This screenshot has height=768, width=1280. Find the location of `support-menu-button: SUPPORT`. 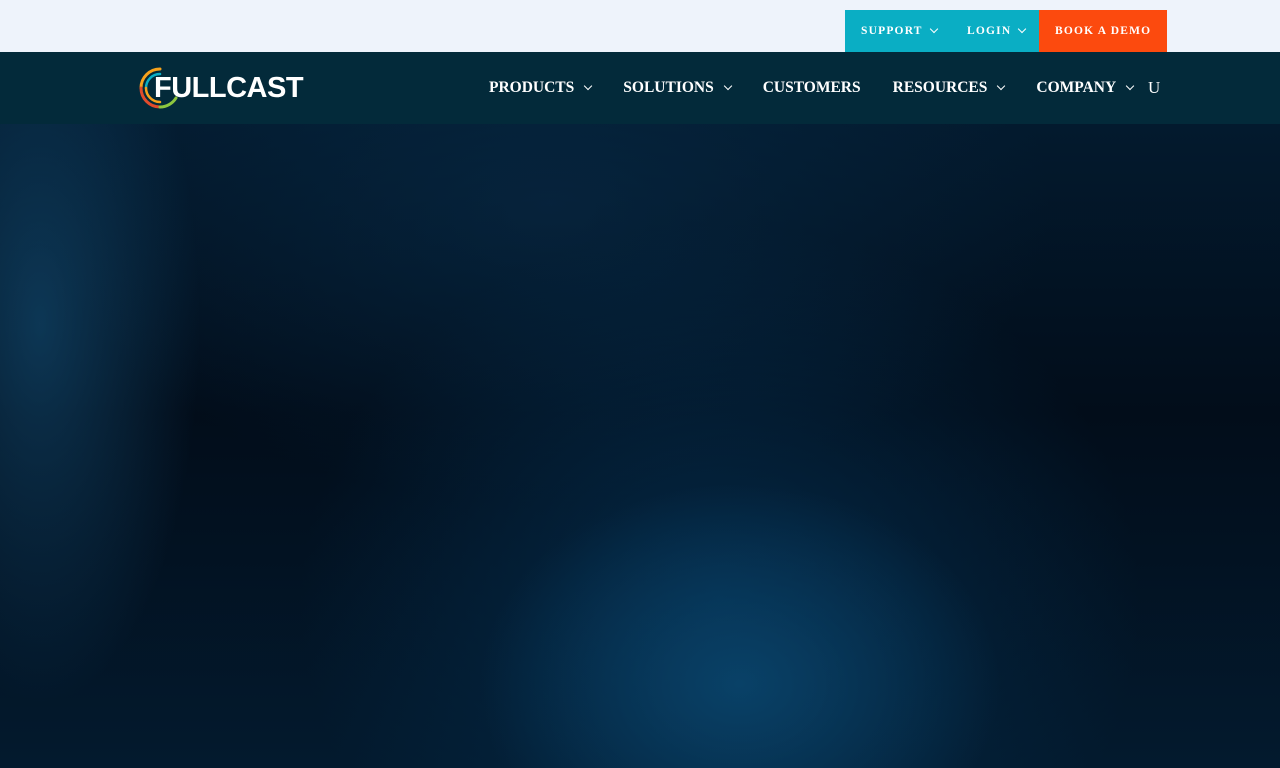

support-menu-button: SUPPORT is located at coordinates (898, 31).